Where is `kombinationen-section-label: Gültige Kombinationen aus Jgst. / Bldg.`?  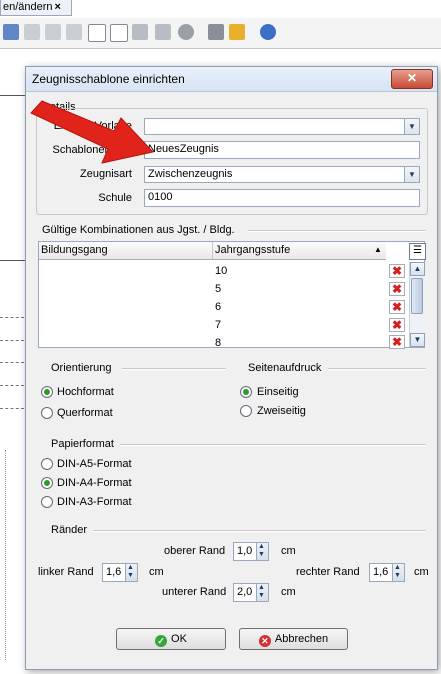 kombinationen-section-label: Gültige Kombinationen aus Jgst. / Bldg. is located at coordinates (138, 230).